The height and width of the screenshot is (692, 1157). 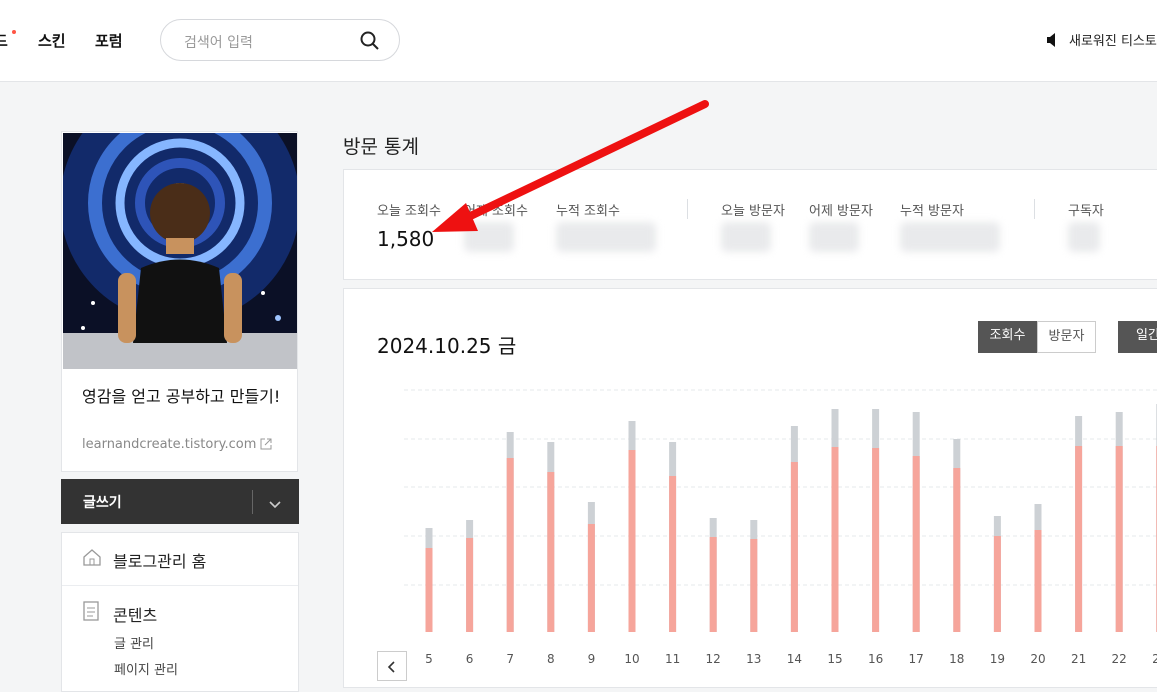 I want to click on nav-forum: 포럼, so click(x=109, y=40).